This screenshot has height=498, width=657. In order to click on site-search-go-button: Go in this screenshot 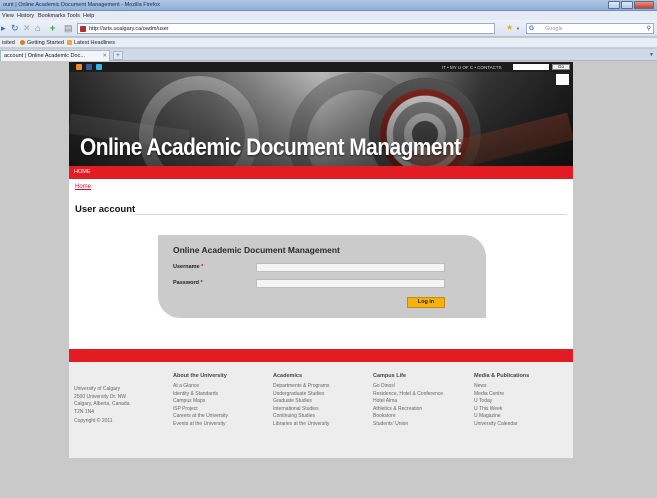, I will do `click(561, 67)`.